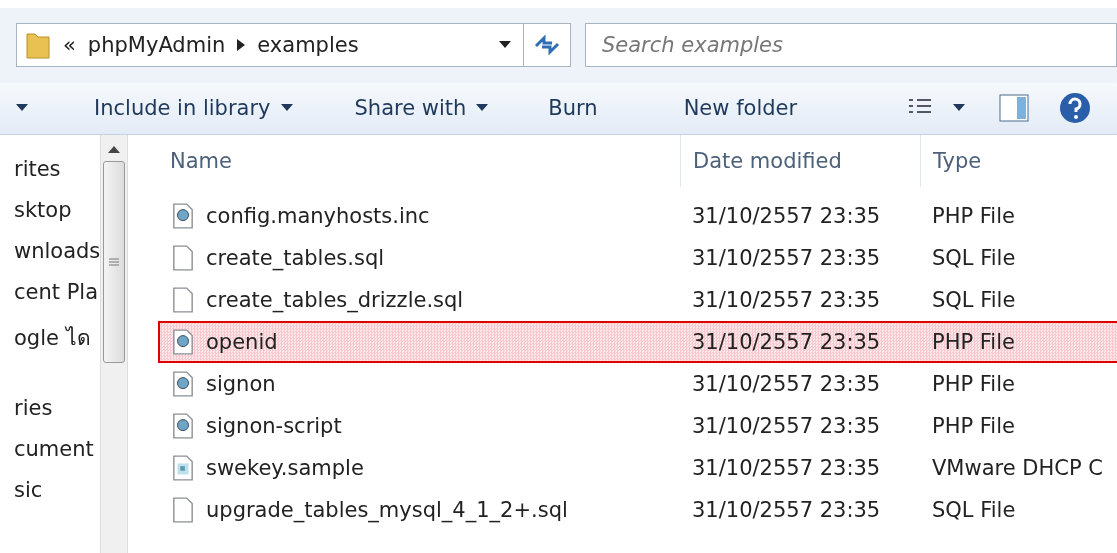 The width and height of the screenshot is (1117, 553). What do you see at coordinates (637, 426) in the screenshot?
I see `file-row: signon-script 31/10/2557 23:35 PHP File` at bounding box center [637, 426].